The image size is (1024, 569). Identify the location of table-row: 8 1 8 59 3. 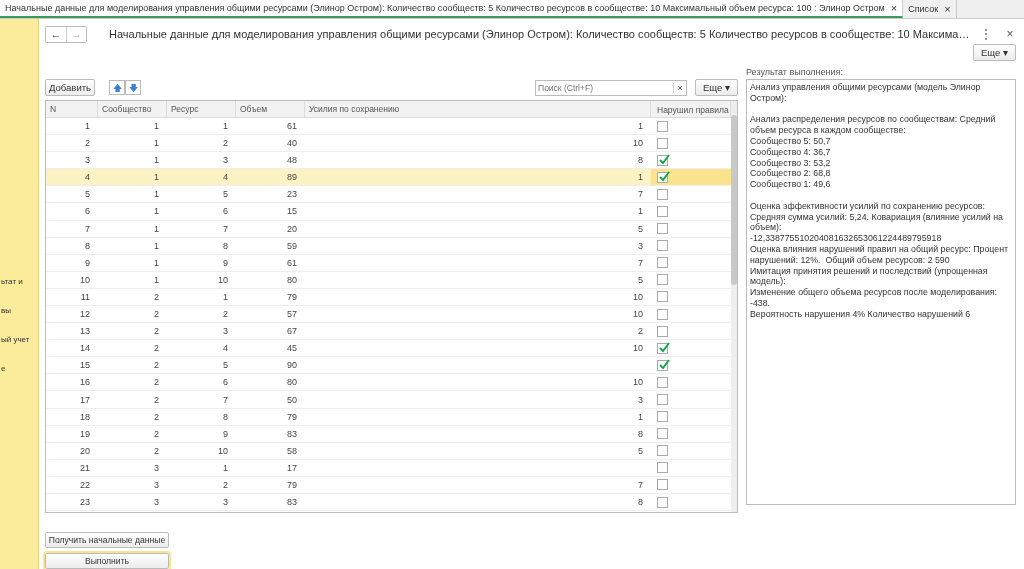
(388, 246).